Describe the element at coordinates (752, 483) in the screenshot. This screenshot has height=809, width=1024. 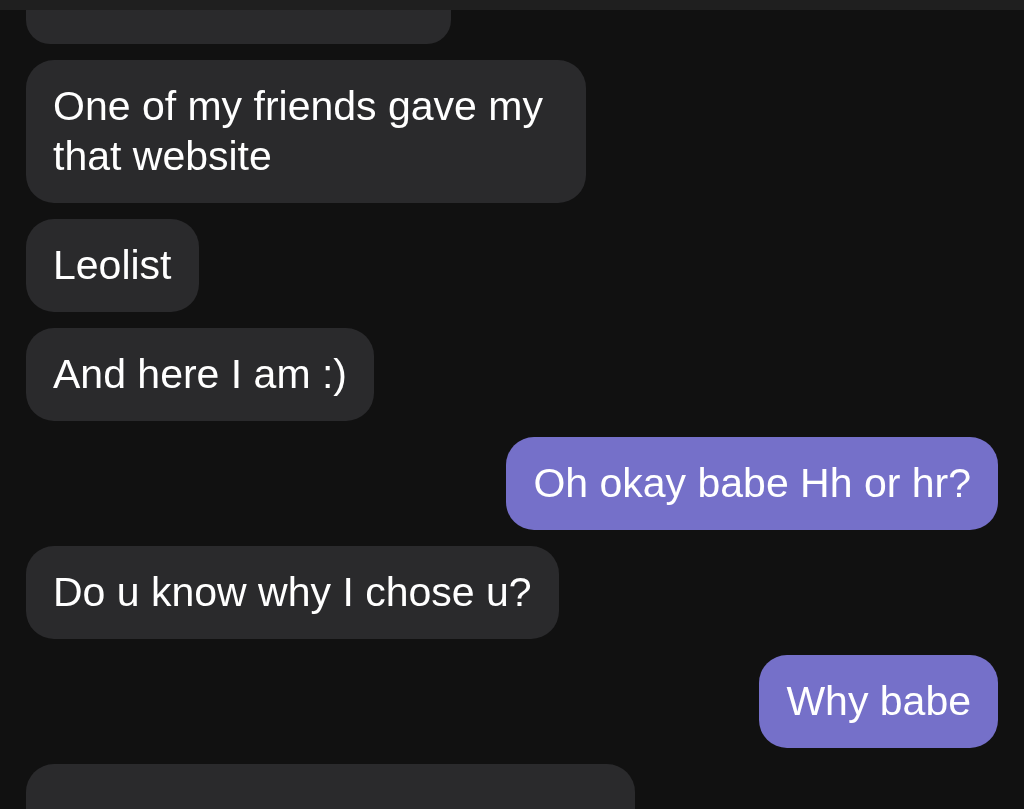
I see `message-bubble: Oh okay babe Hh or hr?` at that location.